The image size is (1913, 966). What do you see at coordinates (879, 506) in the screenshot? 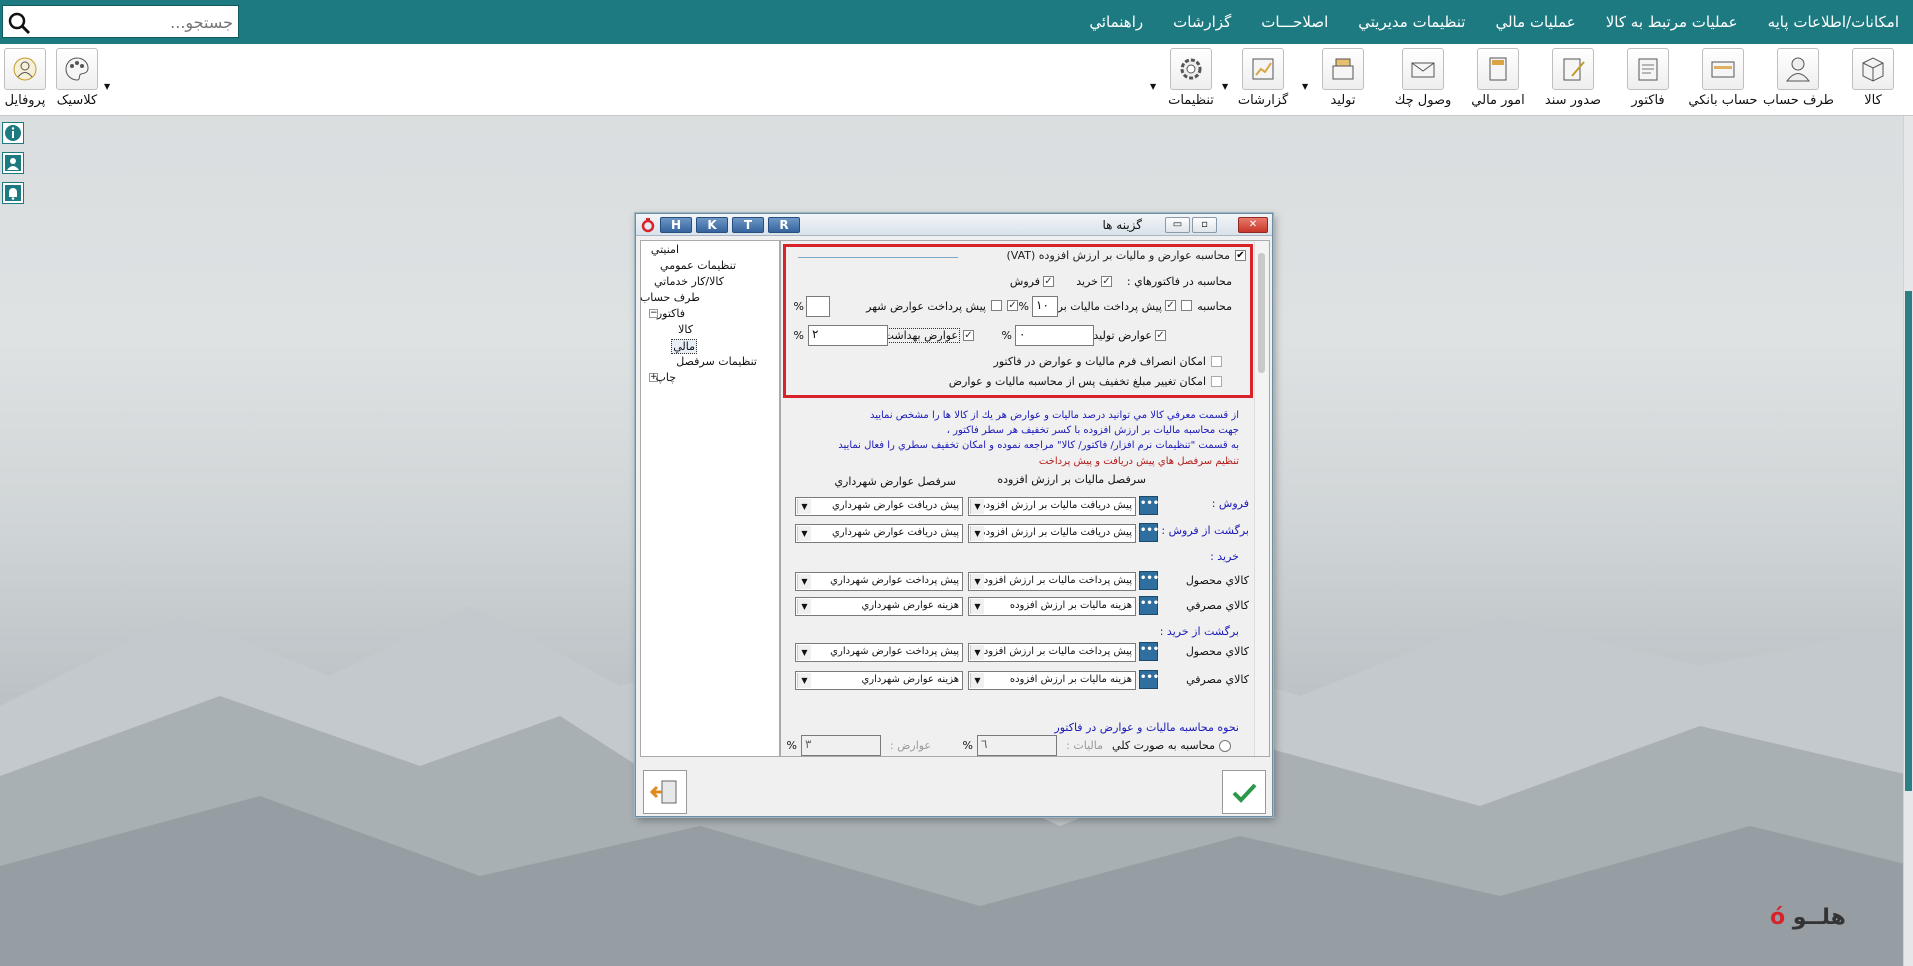
I see `row-sell-city-combo: پيش دريافت عوارض شهرداري ▼` at bounding box center [879, 506].